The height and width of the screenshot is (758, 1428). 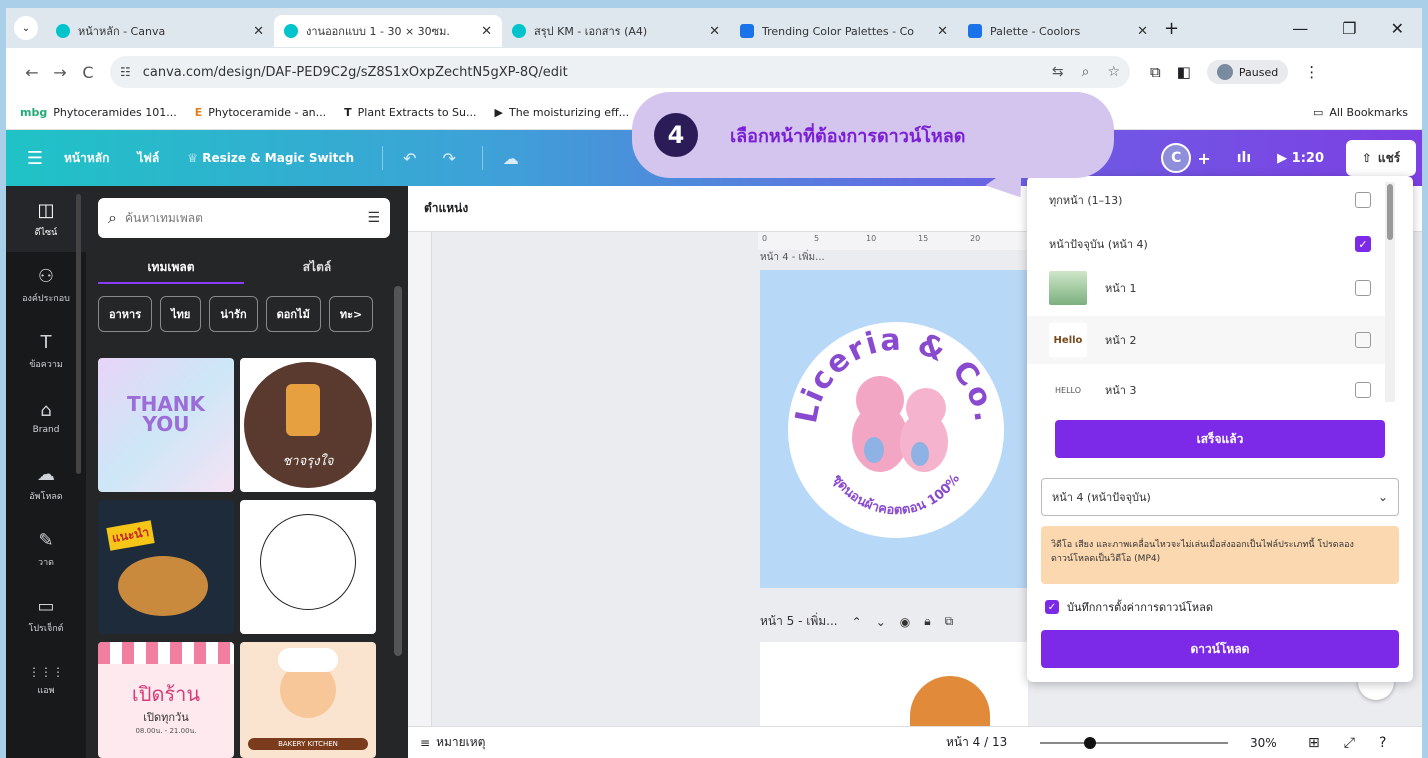 What do you see at coordinates (1390, 292) in the screenshot?
I see `list-scrollbar` at bounding box center [1390, 292].